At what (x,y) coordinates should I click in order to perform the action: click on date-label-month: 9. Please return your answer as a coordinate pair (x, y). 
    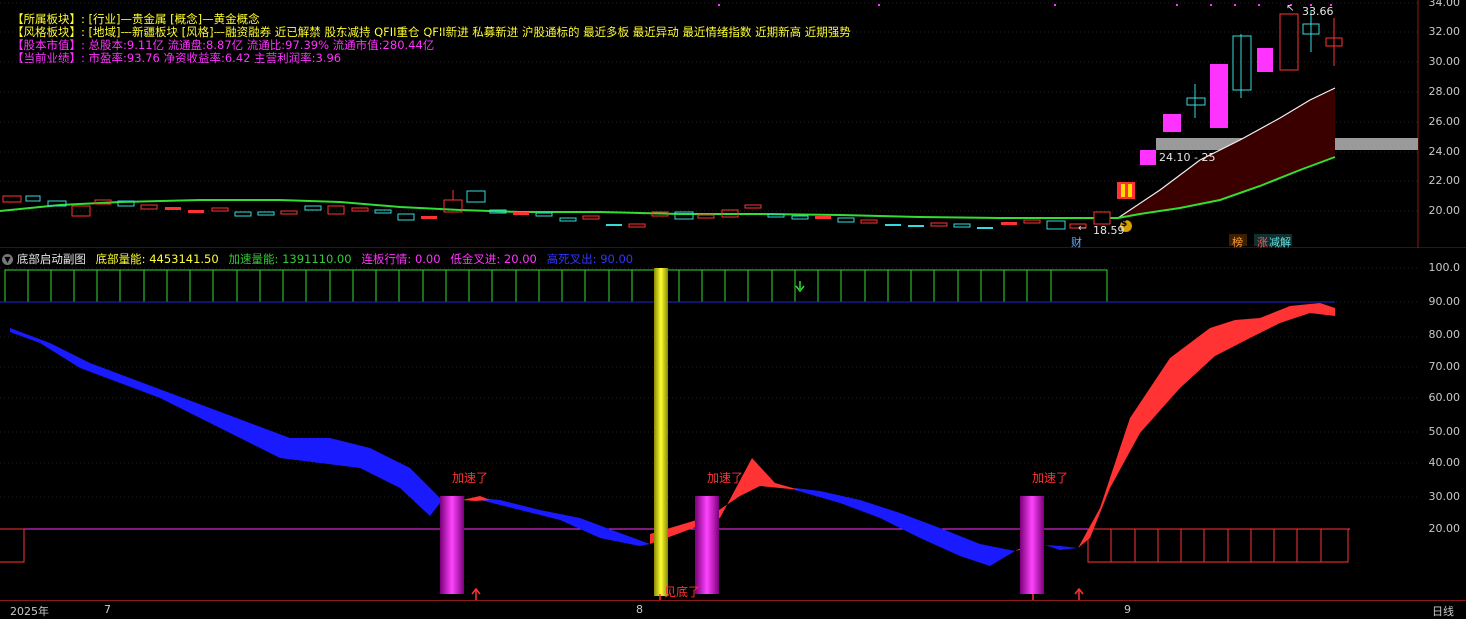
    Looking at the image, I should click on (1127, 609).